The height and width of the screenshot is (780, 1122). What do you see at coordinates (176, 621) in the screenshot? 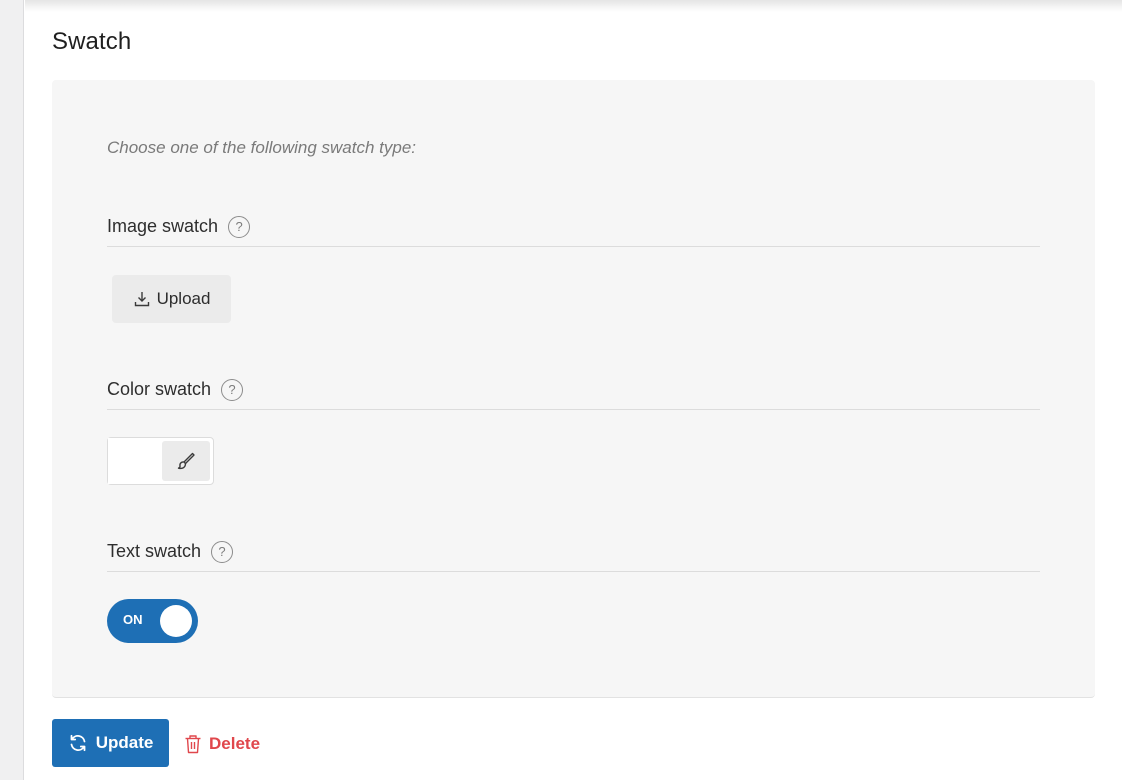
I see `toggle-knob` at bounding box center [176, 621].